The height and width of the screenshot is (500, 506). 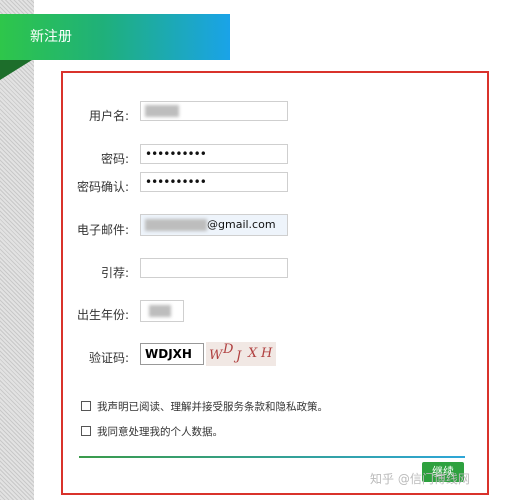 What do you see at coordinates (176, 225) in the screenshot?
I see `blurred-email-local` at bounding box center [176, 225].